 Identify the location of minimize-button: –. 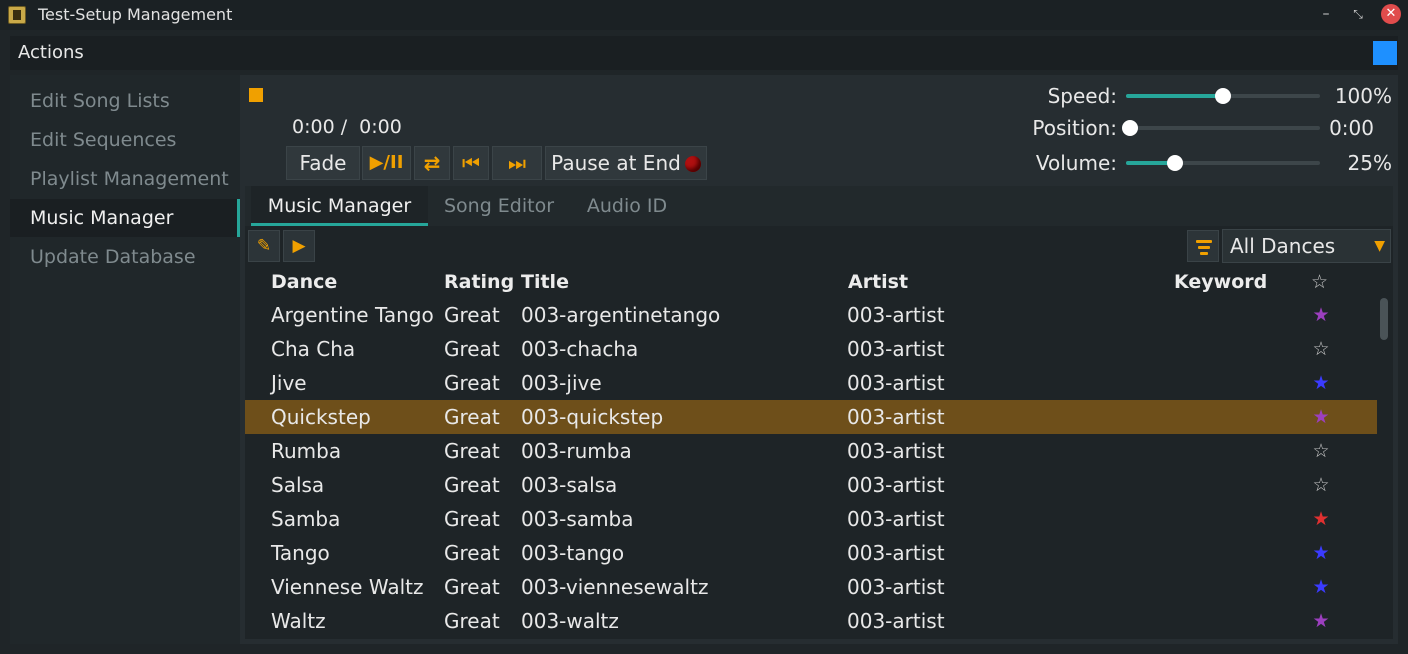
(1326, 14).